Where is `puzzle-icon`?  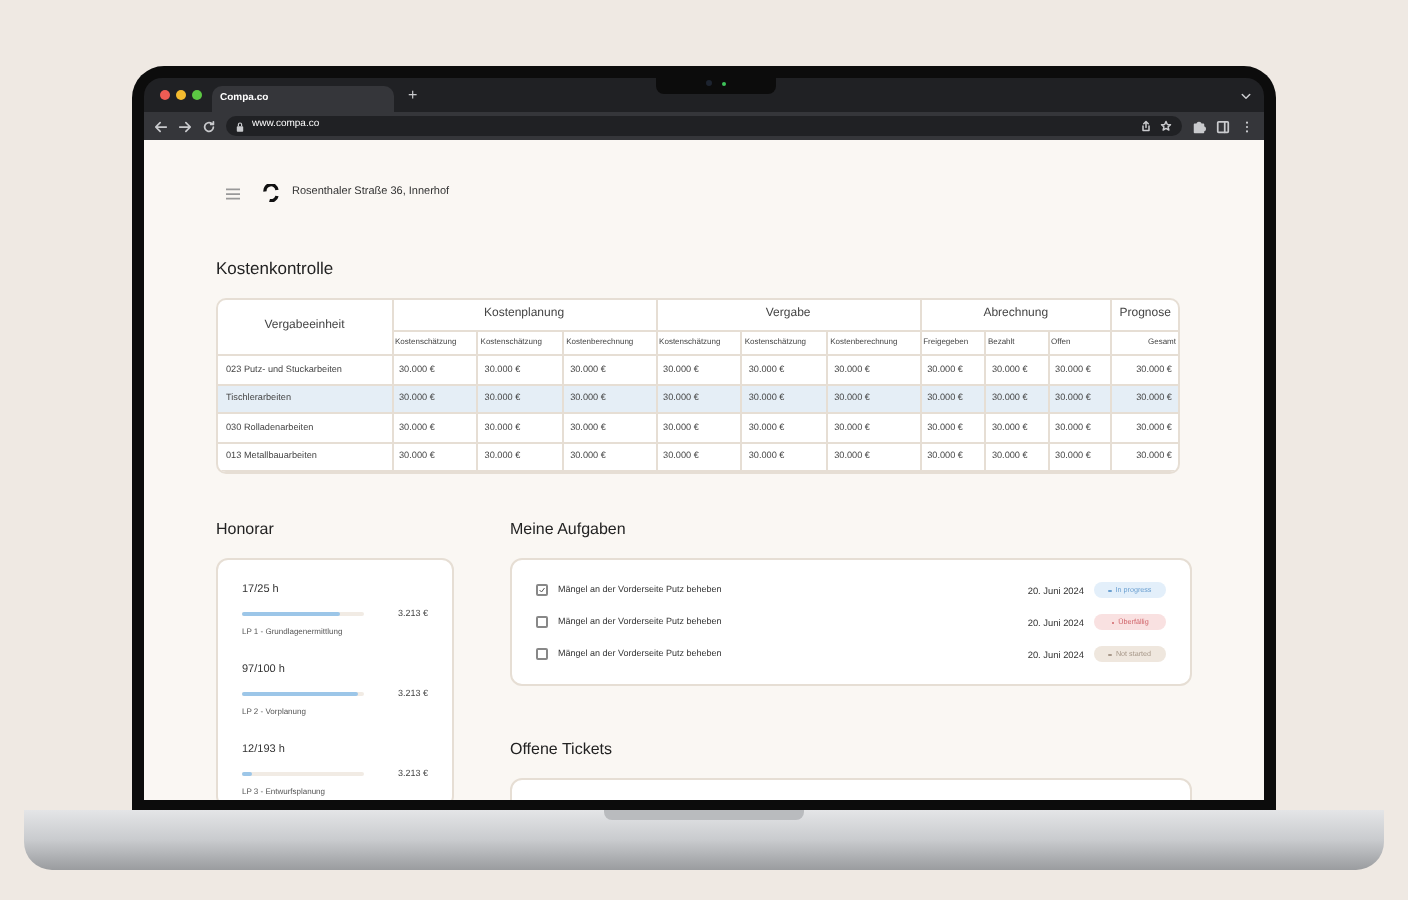 puzzle-icon is located at coordinates (1199, 126).